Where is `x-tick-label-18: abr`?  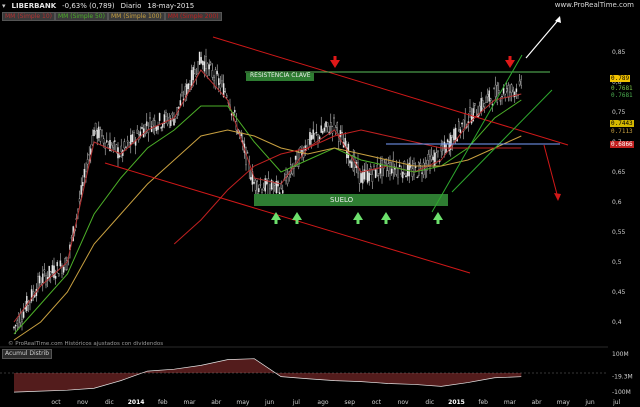
x-tick-label-18: abr is located at coordinates (537, 402).